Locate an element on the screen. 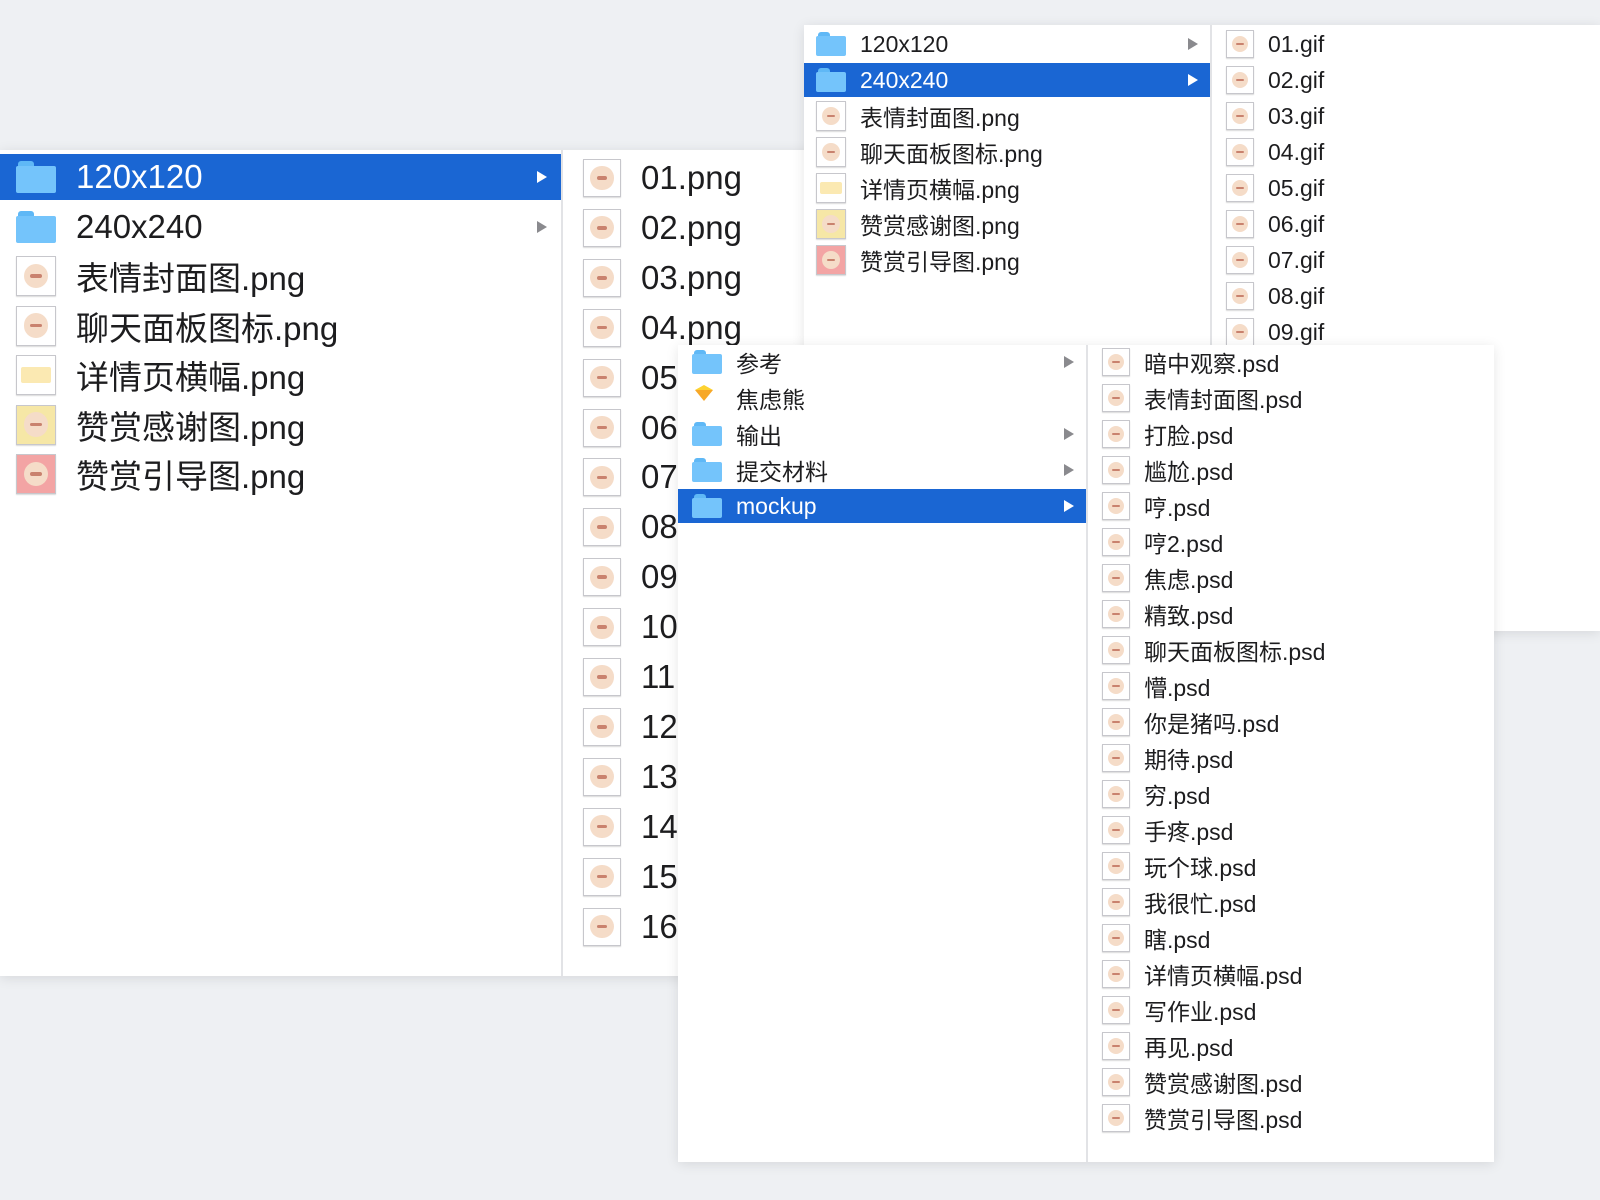 This screenshot has width=1600, height=1200. file-row: 哼.psd is located at coordinates (1291, 506).